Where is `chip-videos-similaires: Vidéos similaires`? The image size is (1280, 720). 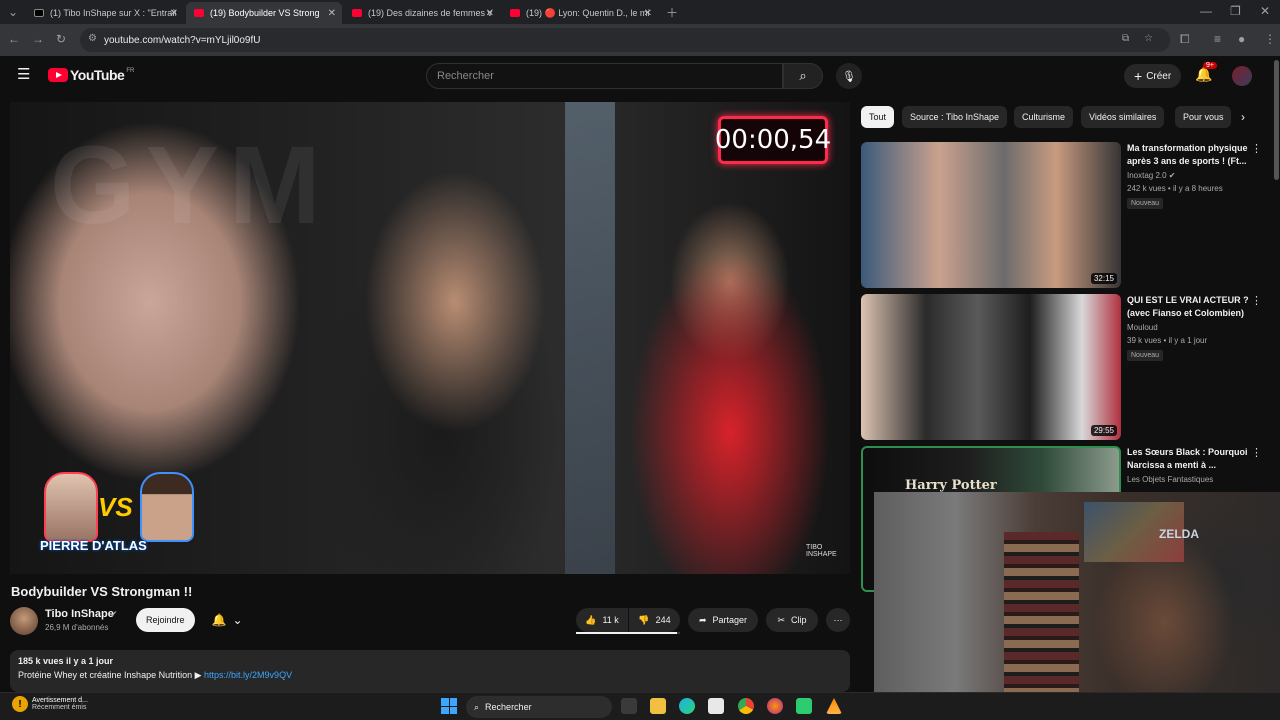
chip-videos-similaires: Vidéos similaires is located at coordinates (1123, 117).